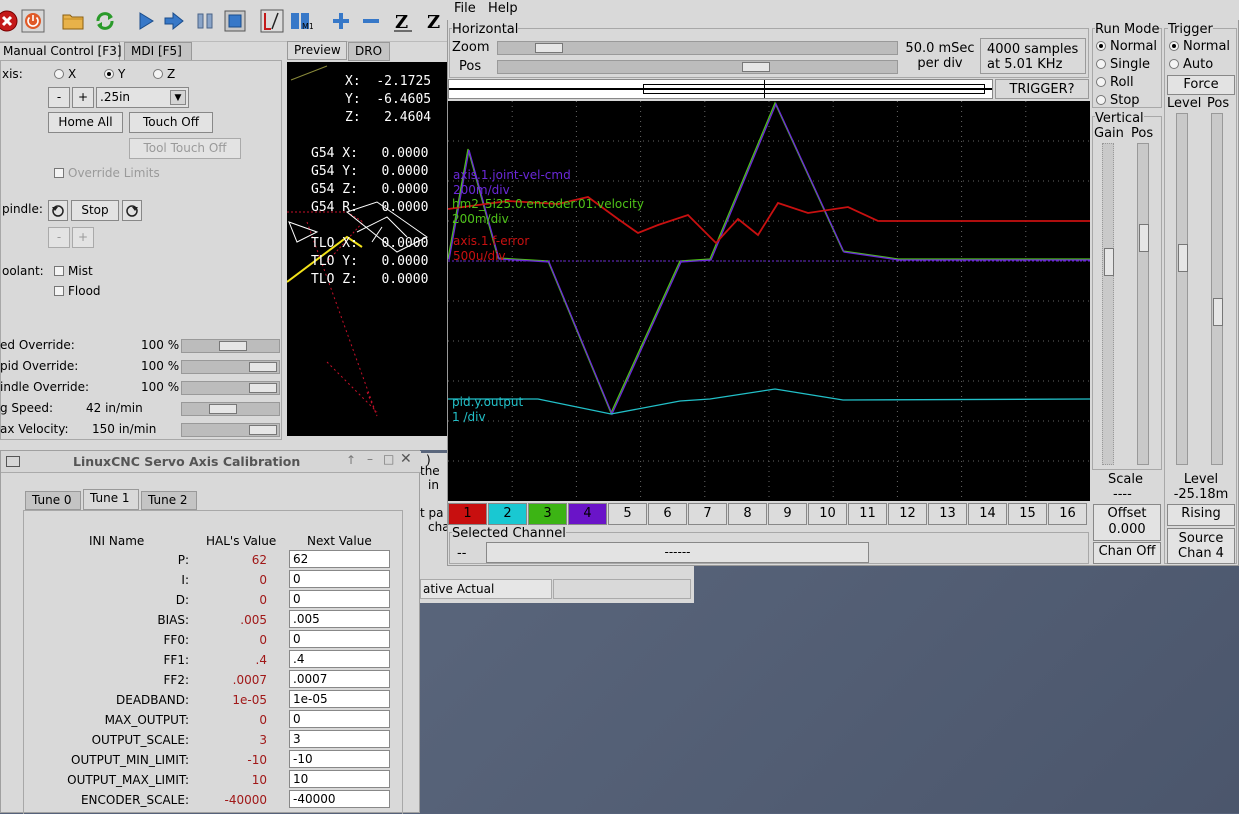 The image size is (1239, 814). Describe the element at coordinates (677, 552) in the screenshot. I see `selected-channel-name: ------` at that location.